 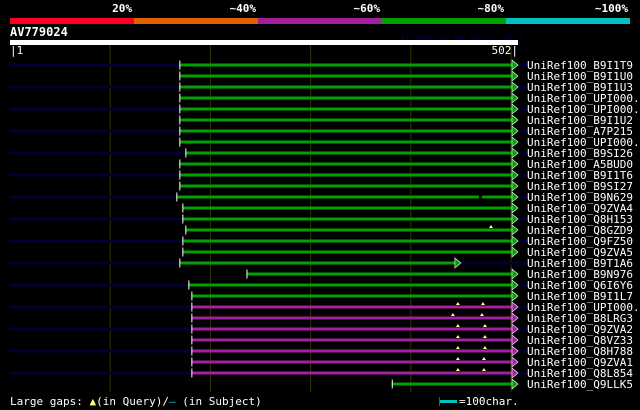 I want to click on scale-label: ~40%, so click(x=243, y=8).